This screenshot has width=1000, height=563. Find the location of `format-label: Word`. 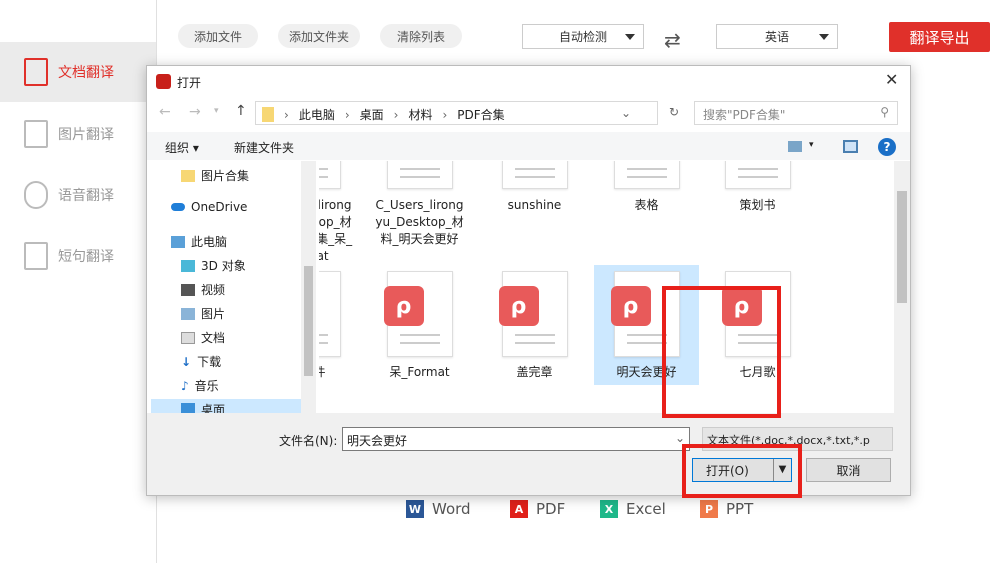

format-label: Word is located at coordinates (451, 509).